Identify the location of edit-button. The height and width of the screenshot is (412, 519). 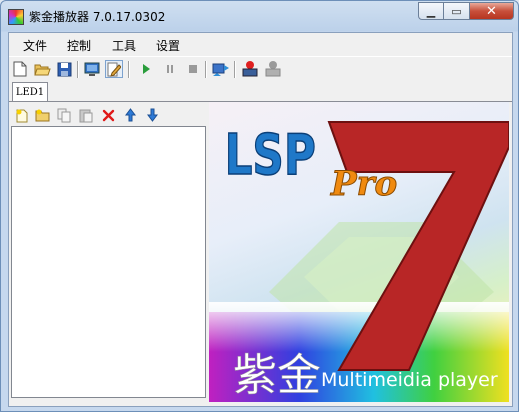
(114, 69).